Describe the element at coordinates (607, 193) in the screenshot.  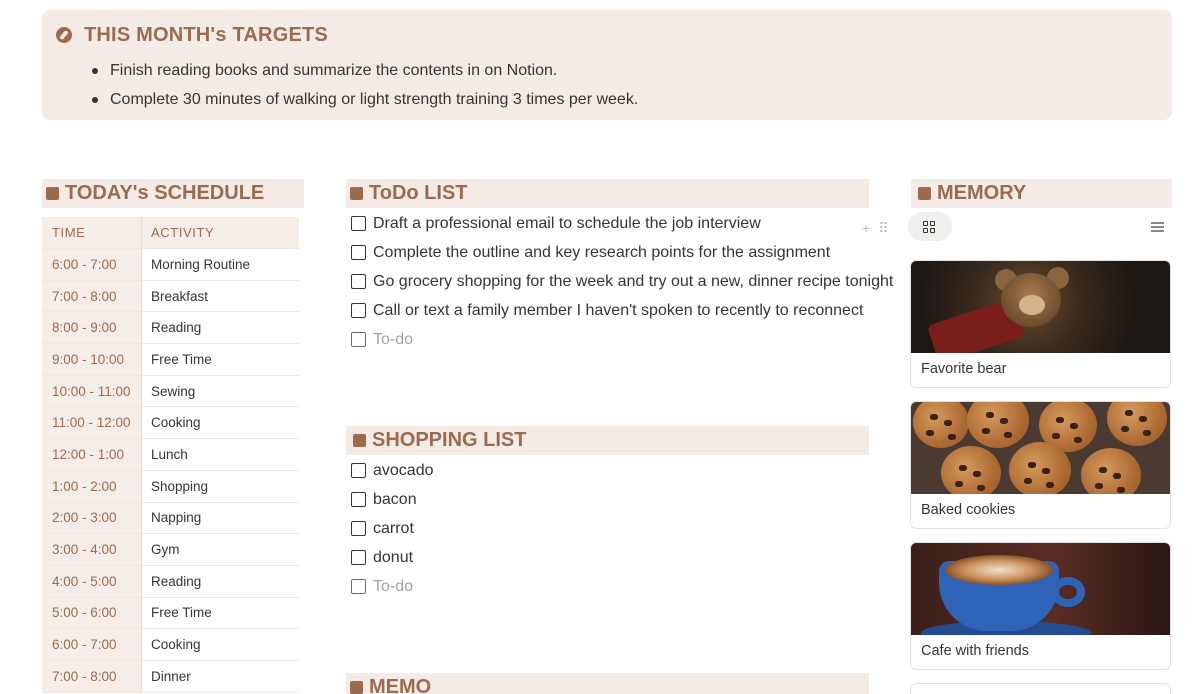
I see `todo-header: ToDo LIST` at that location.